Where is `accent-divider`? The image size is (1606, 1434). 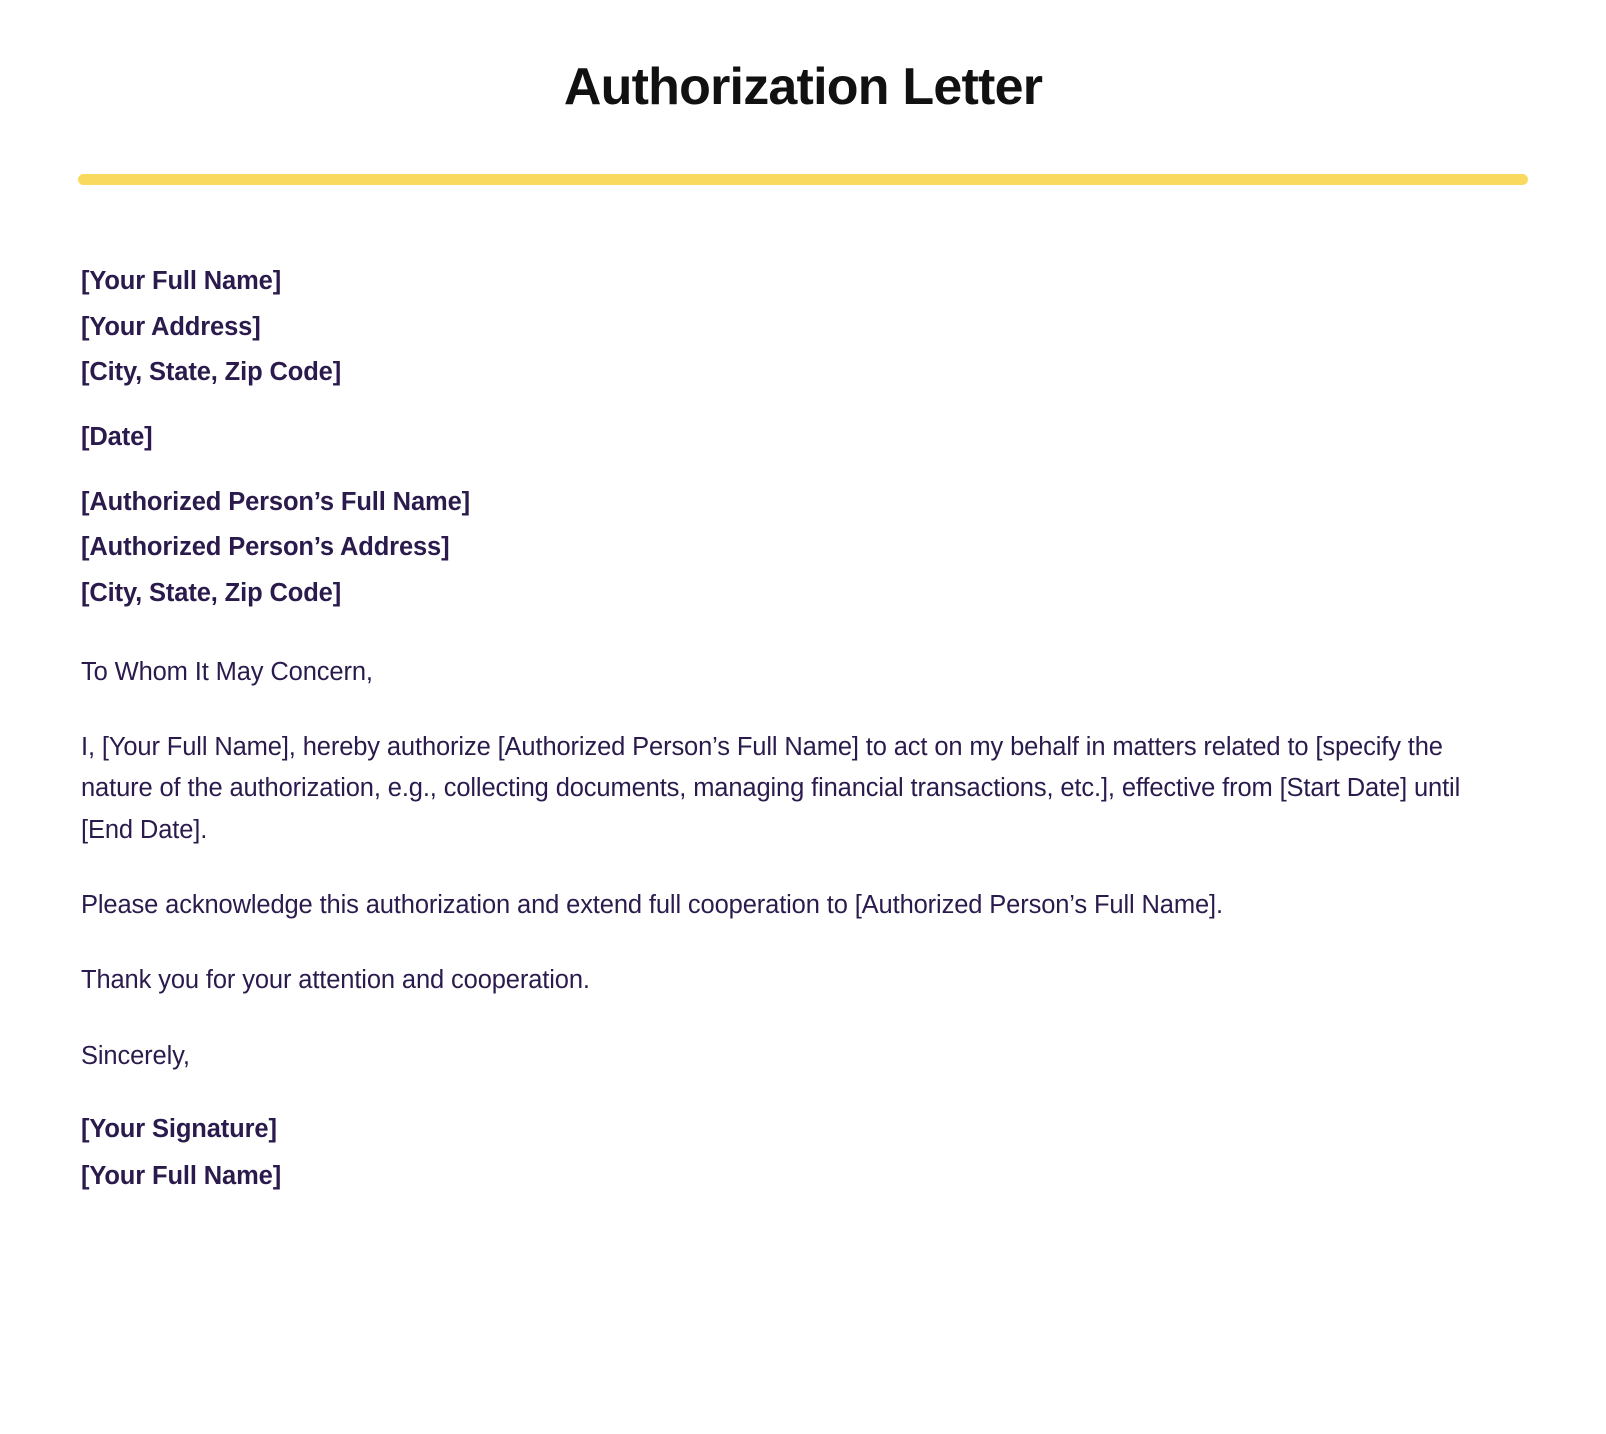
accent-divider is located at coordinates (803, 179).